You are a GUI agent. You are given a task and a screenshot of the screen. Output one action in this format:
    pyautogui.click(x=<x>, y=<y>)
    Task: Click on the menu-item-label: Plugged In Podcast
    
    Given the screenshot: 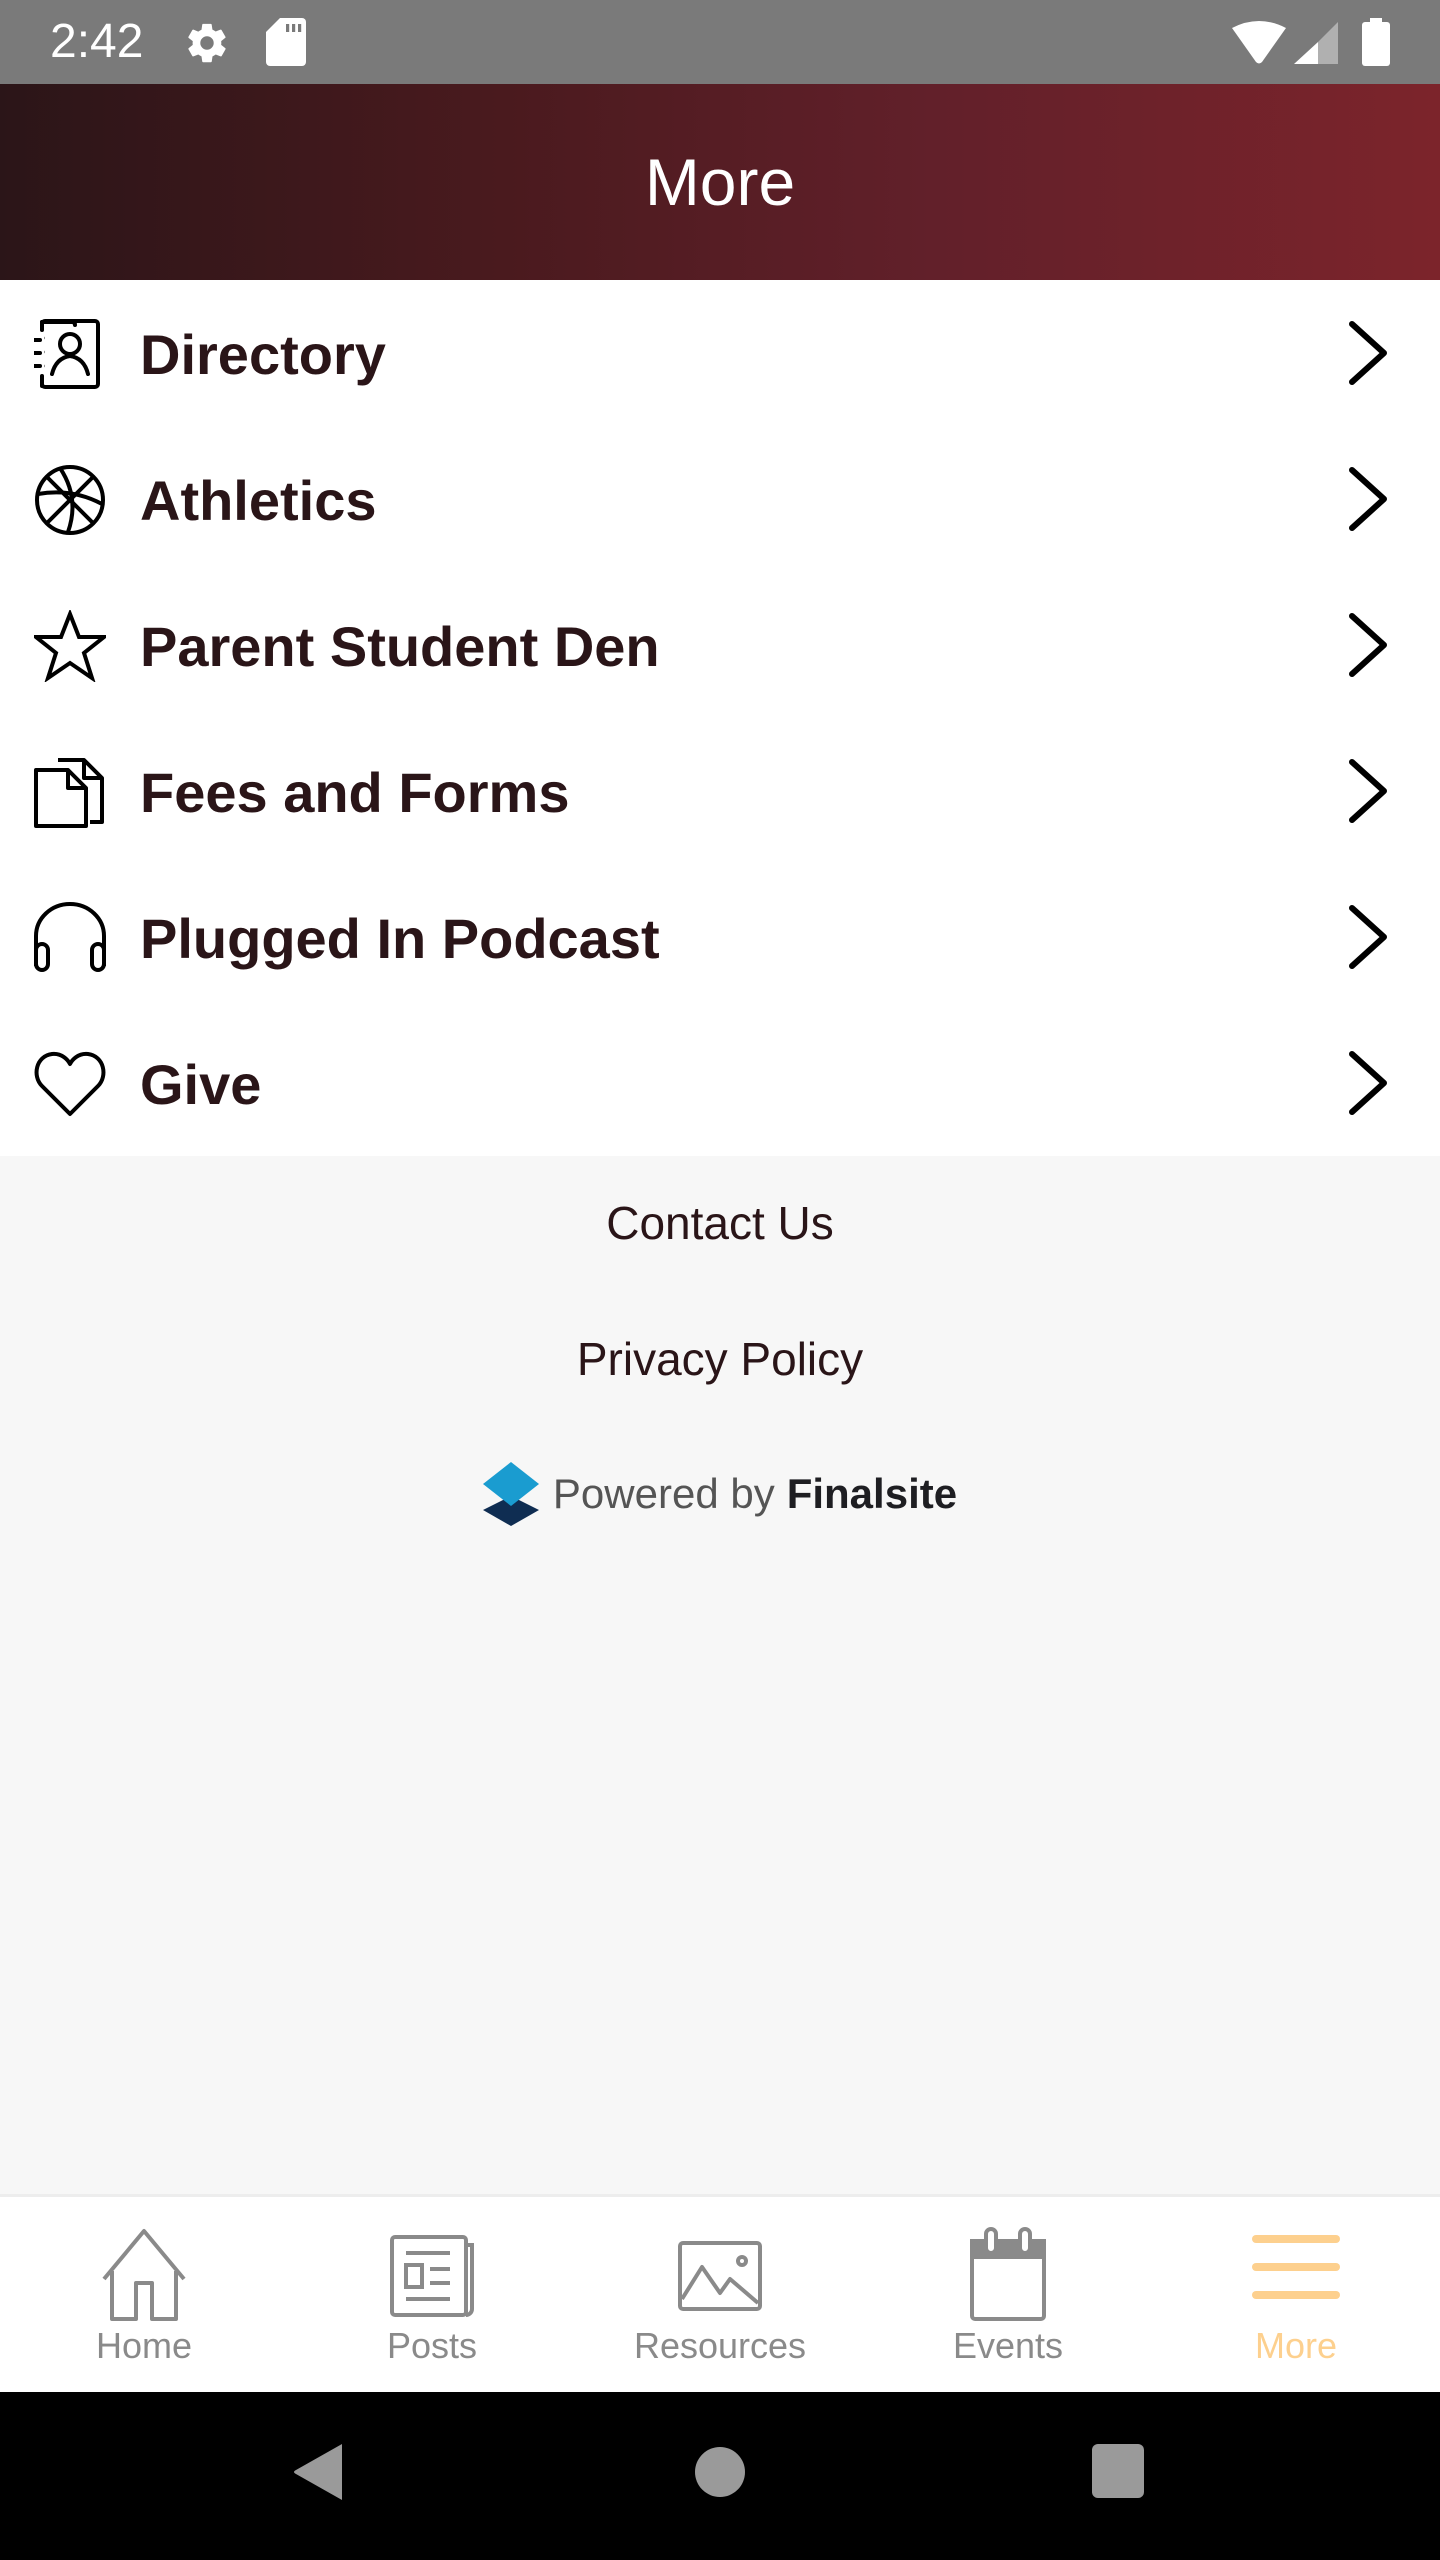 What is the action you would take?
    pyautogui.click(x=400, y=938)
    